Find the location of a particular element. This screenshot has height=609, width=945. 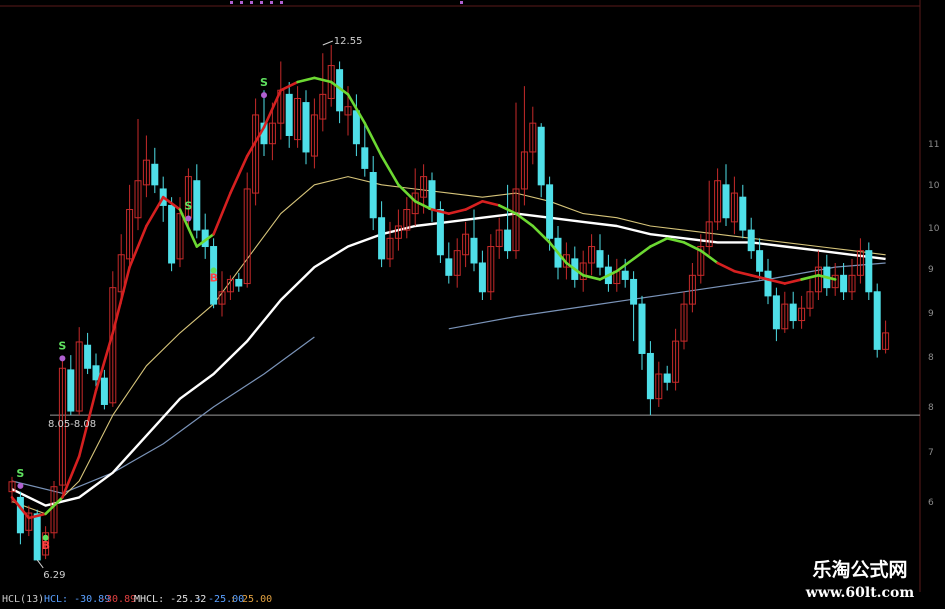

low-label: 6.29 is located at coordinates (54, 575).